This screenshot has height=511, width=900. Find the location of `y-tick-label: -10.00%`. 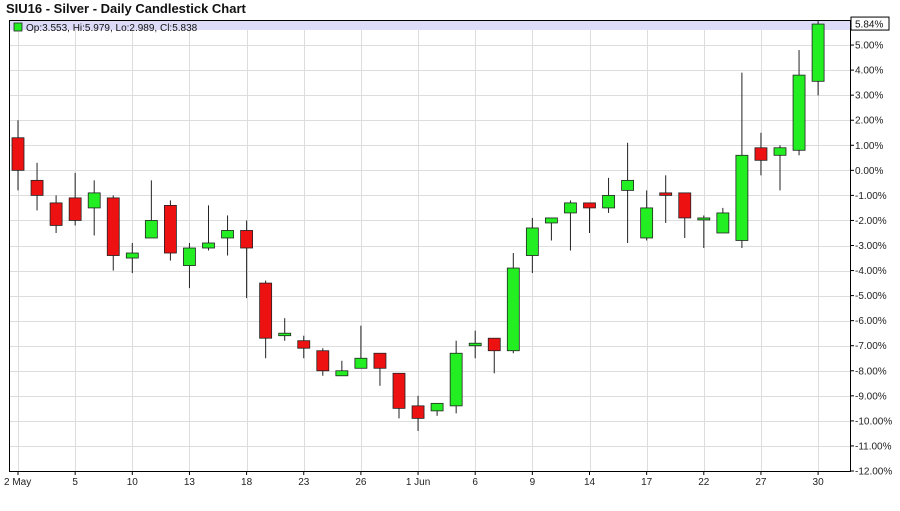

y-tick-label: -10.00% is located at coordinates (873, 421).